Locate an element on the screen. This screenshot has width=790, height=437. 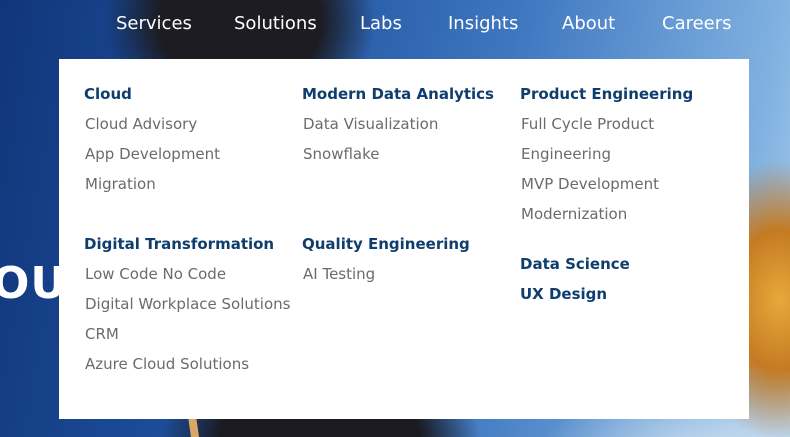
menu-link-engineering: Engineering is located at coordinates (566, 154).